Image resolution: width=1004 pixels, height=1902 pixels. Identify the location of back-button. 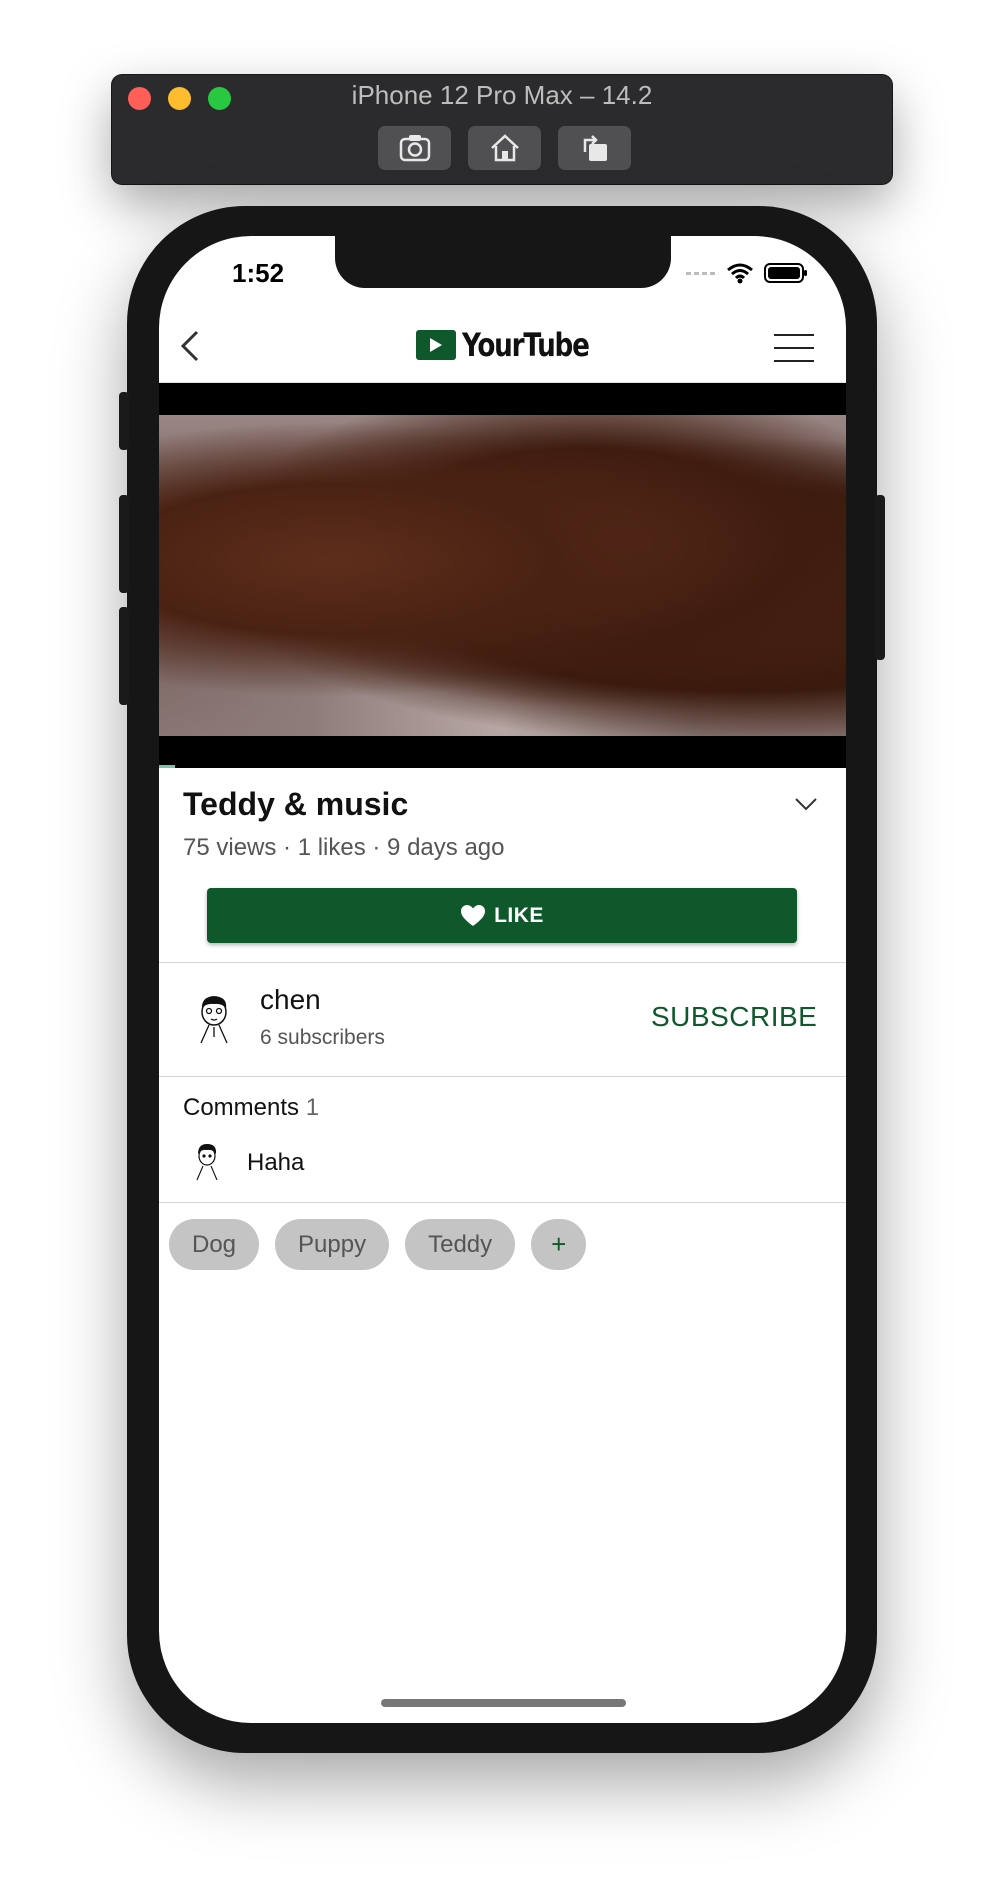
(191, 346).